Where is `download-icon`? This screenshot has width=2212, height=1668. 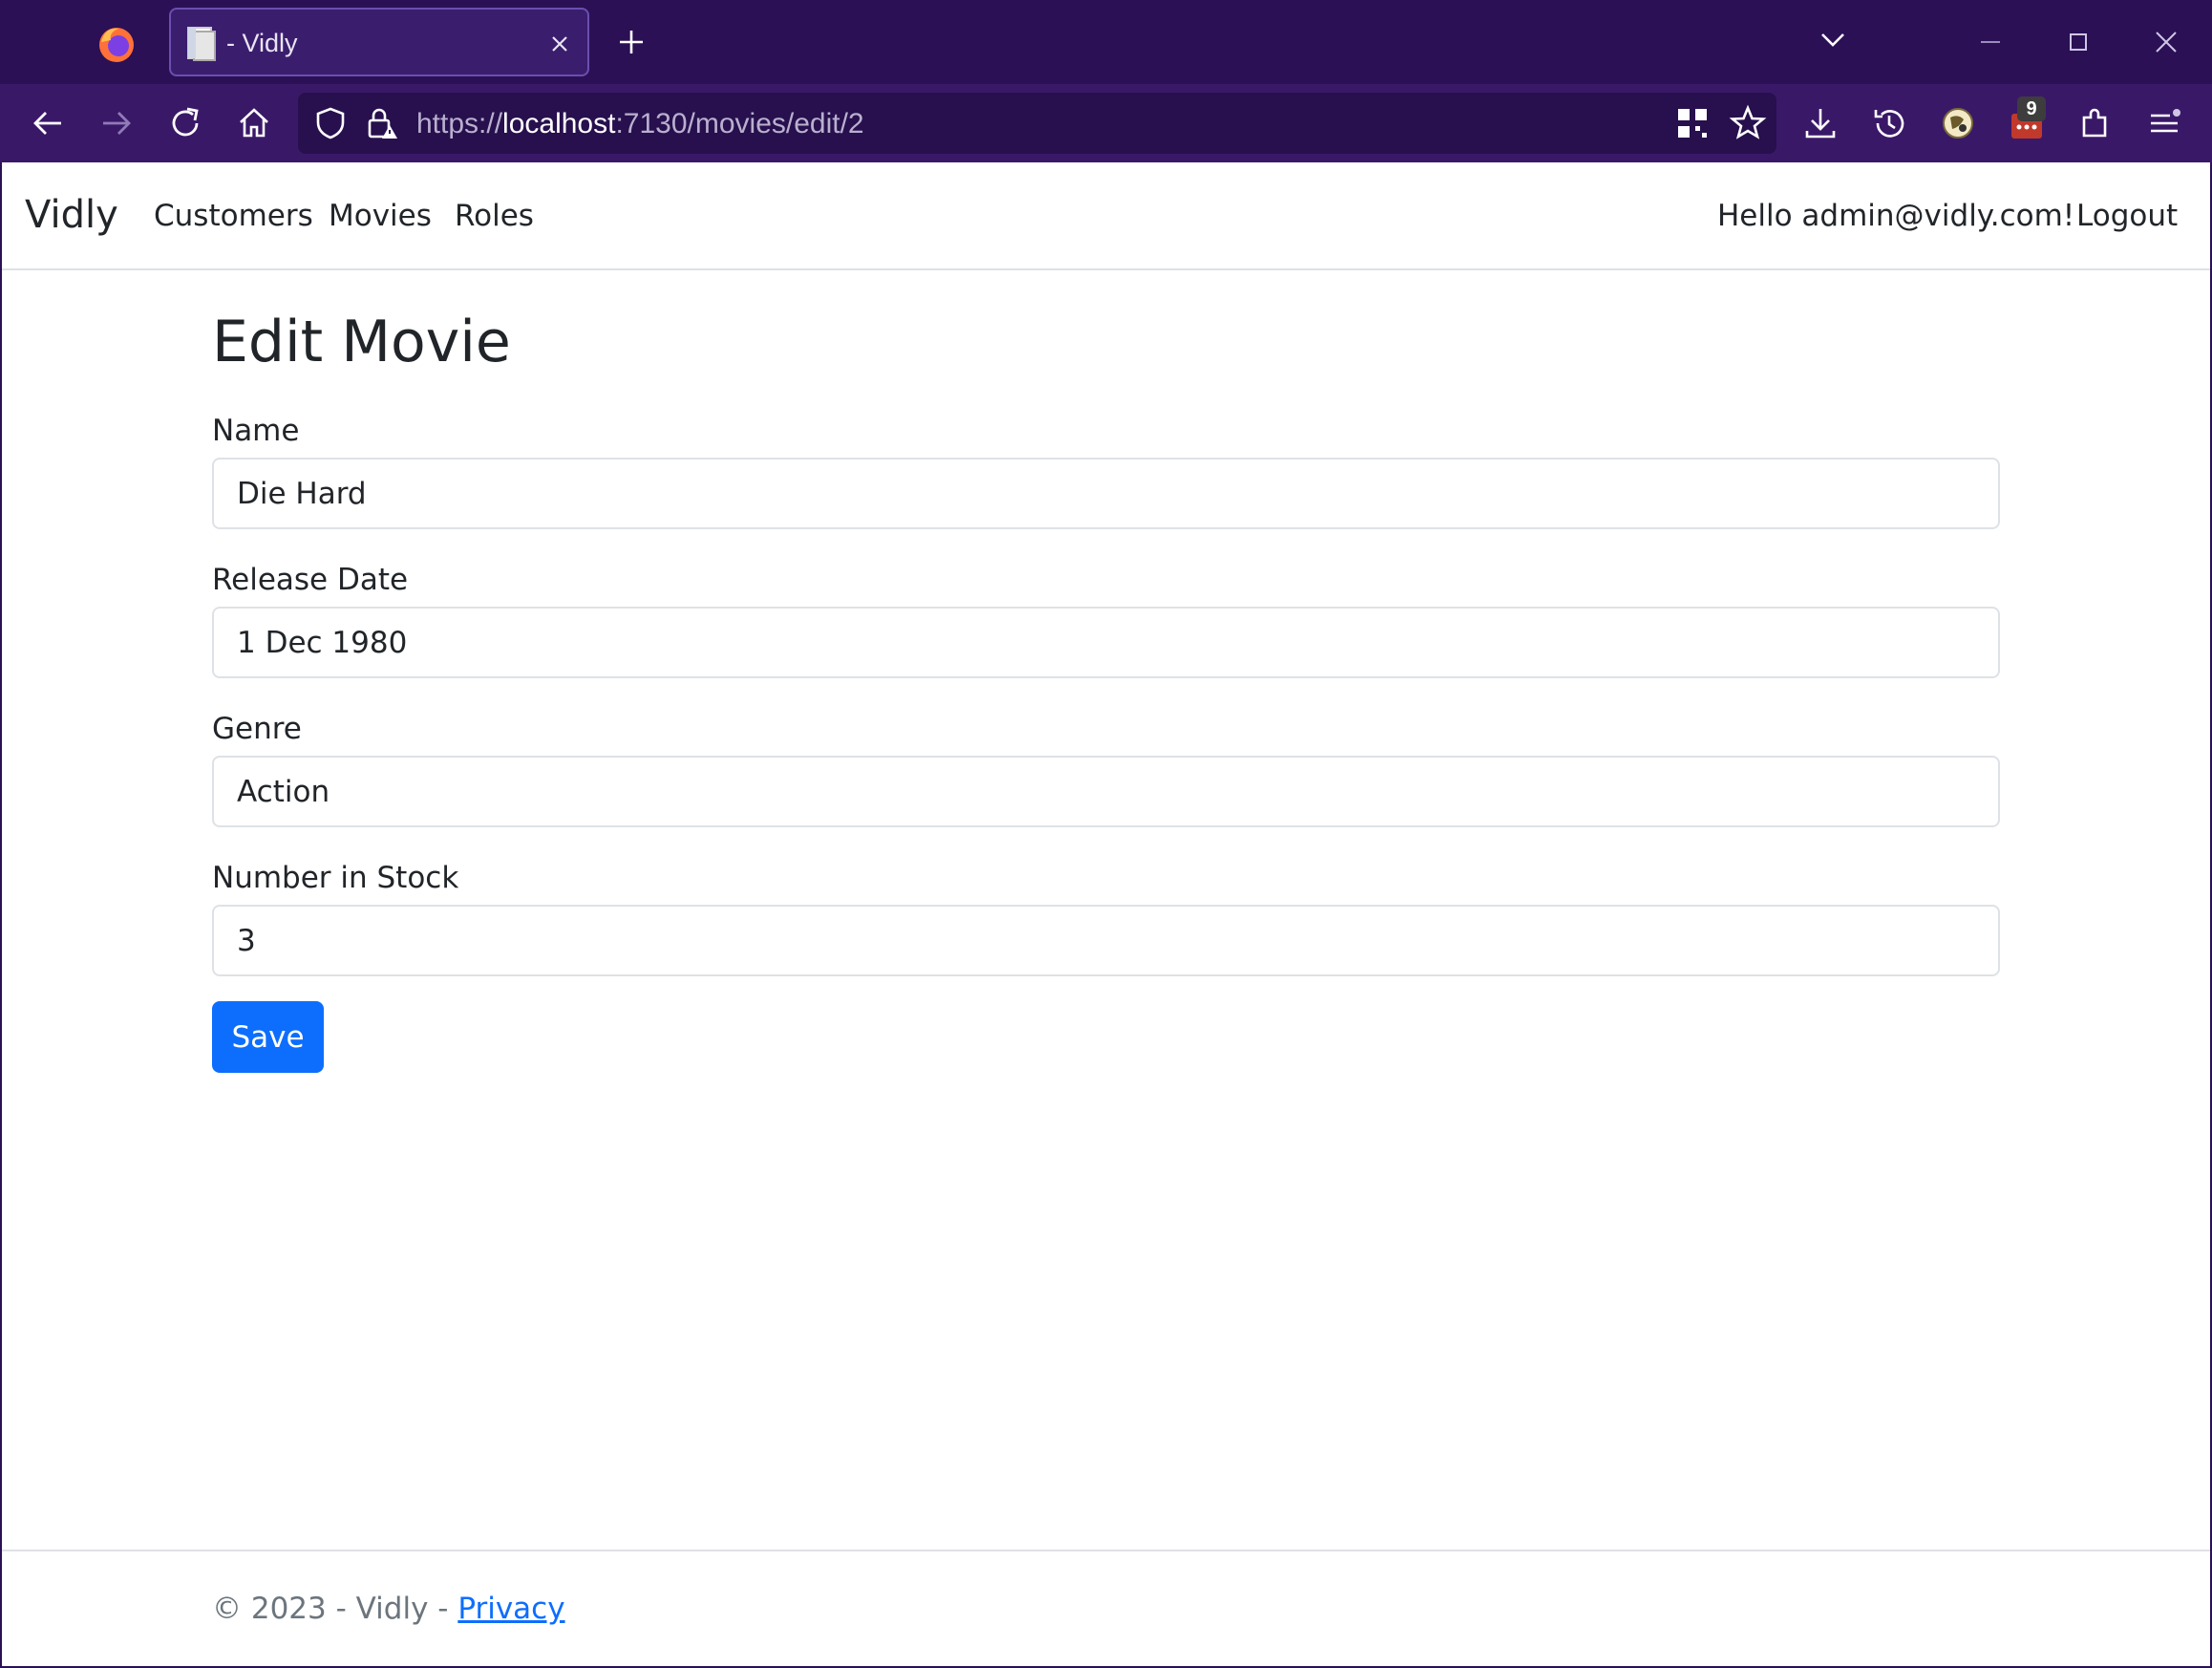
download-icon is located at coordinates (1820, 123).